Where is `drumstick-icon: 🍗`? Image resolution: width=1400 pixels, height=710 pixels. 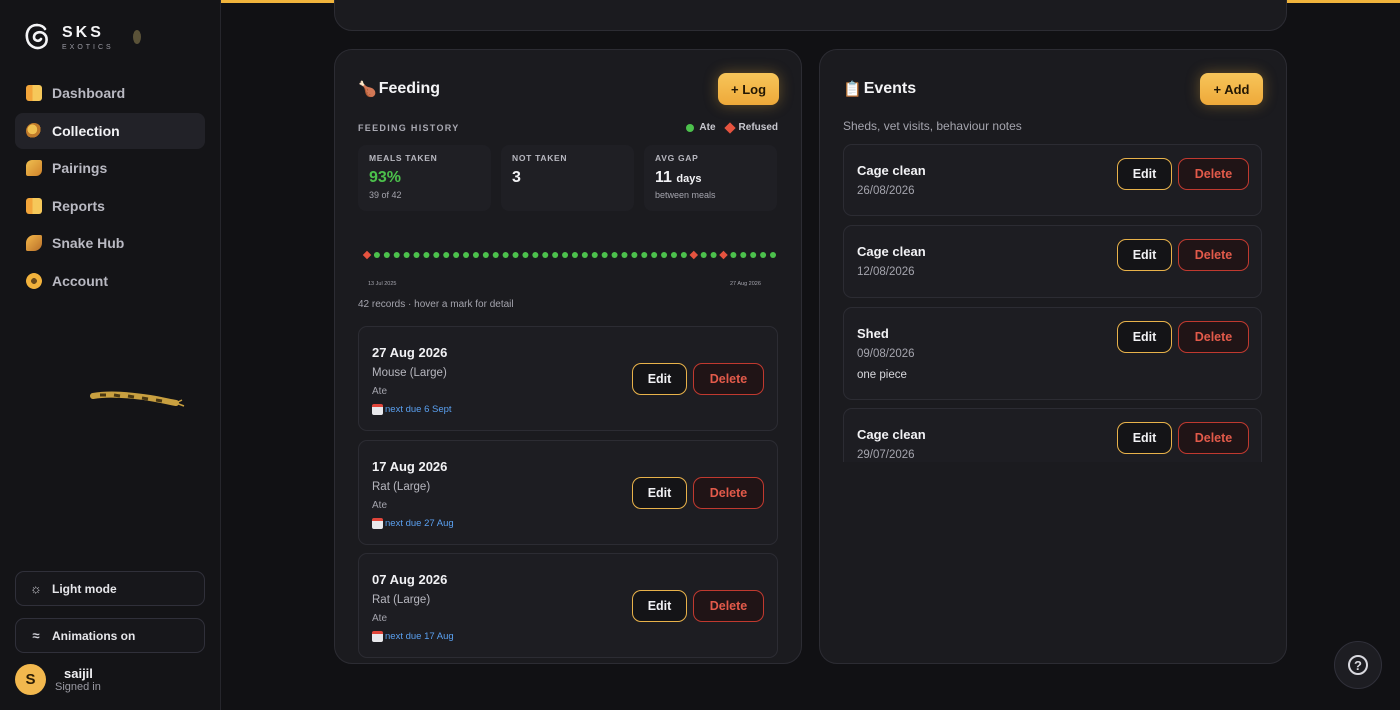
drumstick-icon: 🍗 is located at coordinates (367, 89).